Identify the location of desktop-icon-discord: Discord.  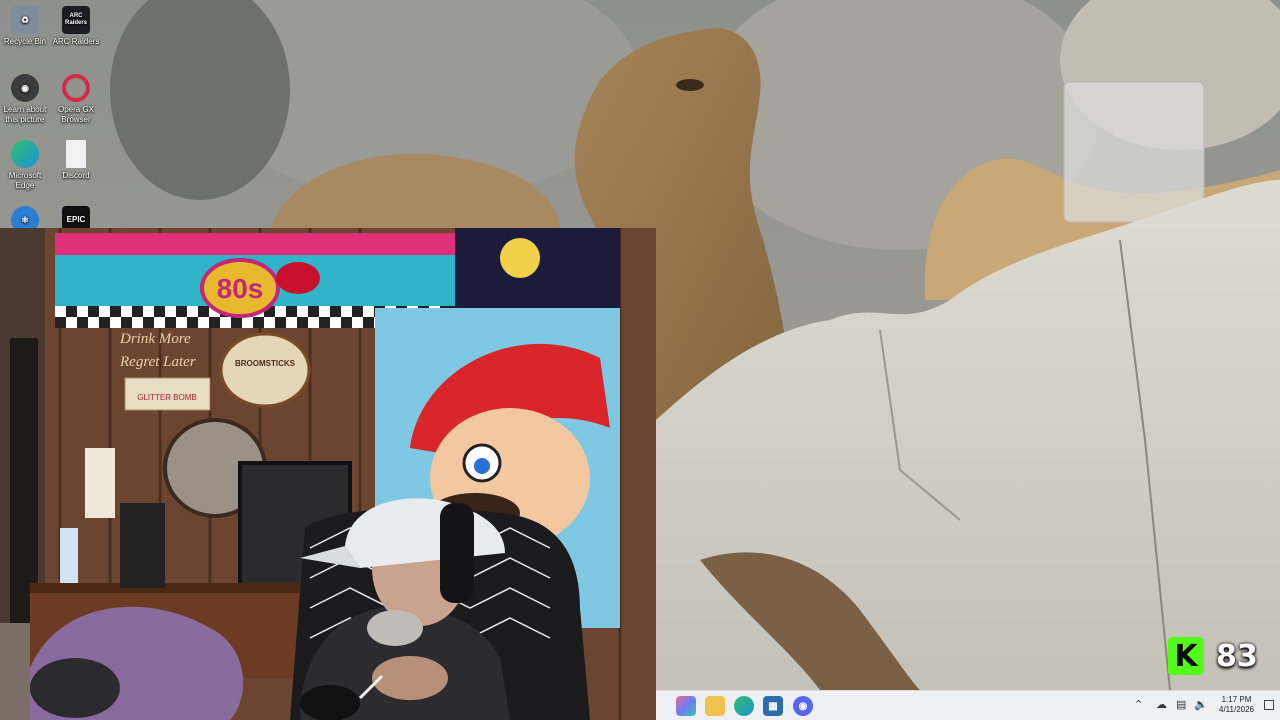
(76, 158).